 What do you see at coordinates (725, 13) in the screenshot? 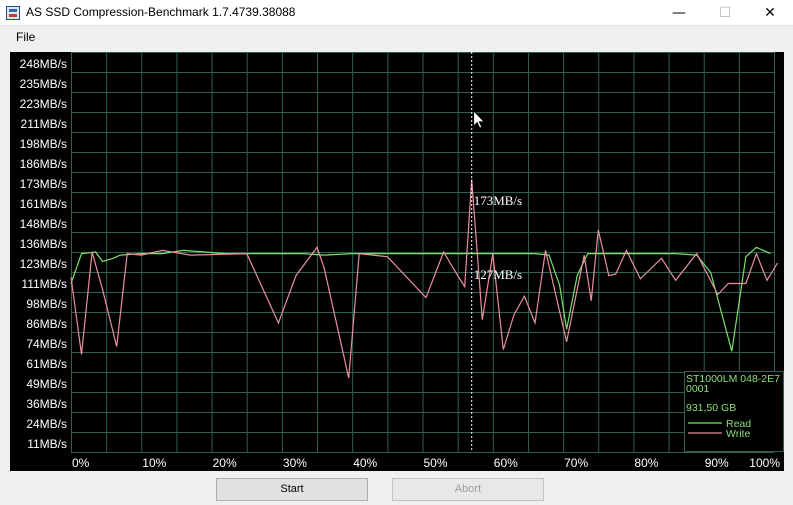
I see `maximize-button: ☐` at bounding box center [725, 13].